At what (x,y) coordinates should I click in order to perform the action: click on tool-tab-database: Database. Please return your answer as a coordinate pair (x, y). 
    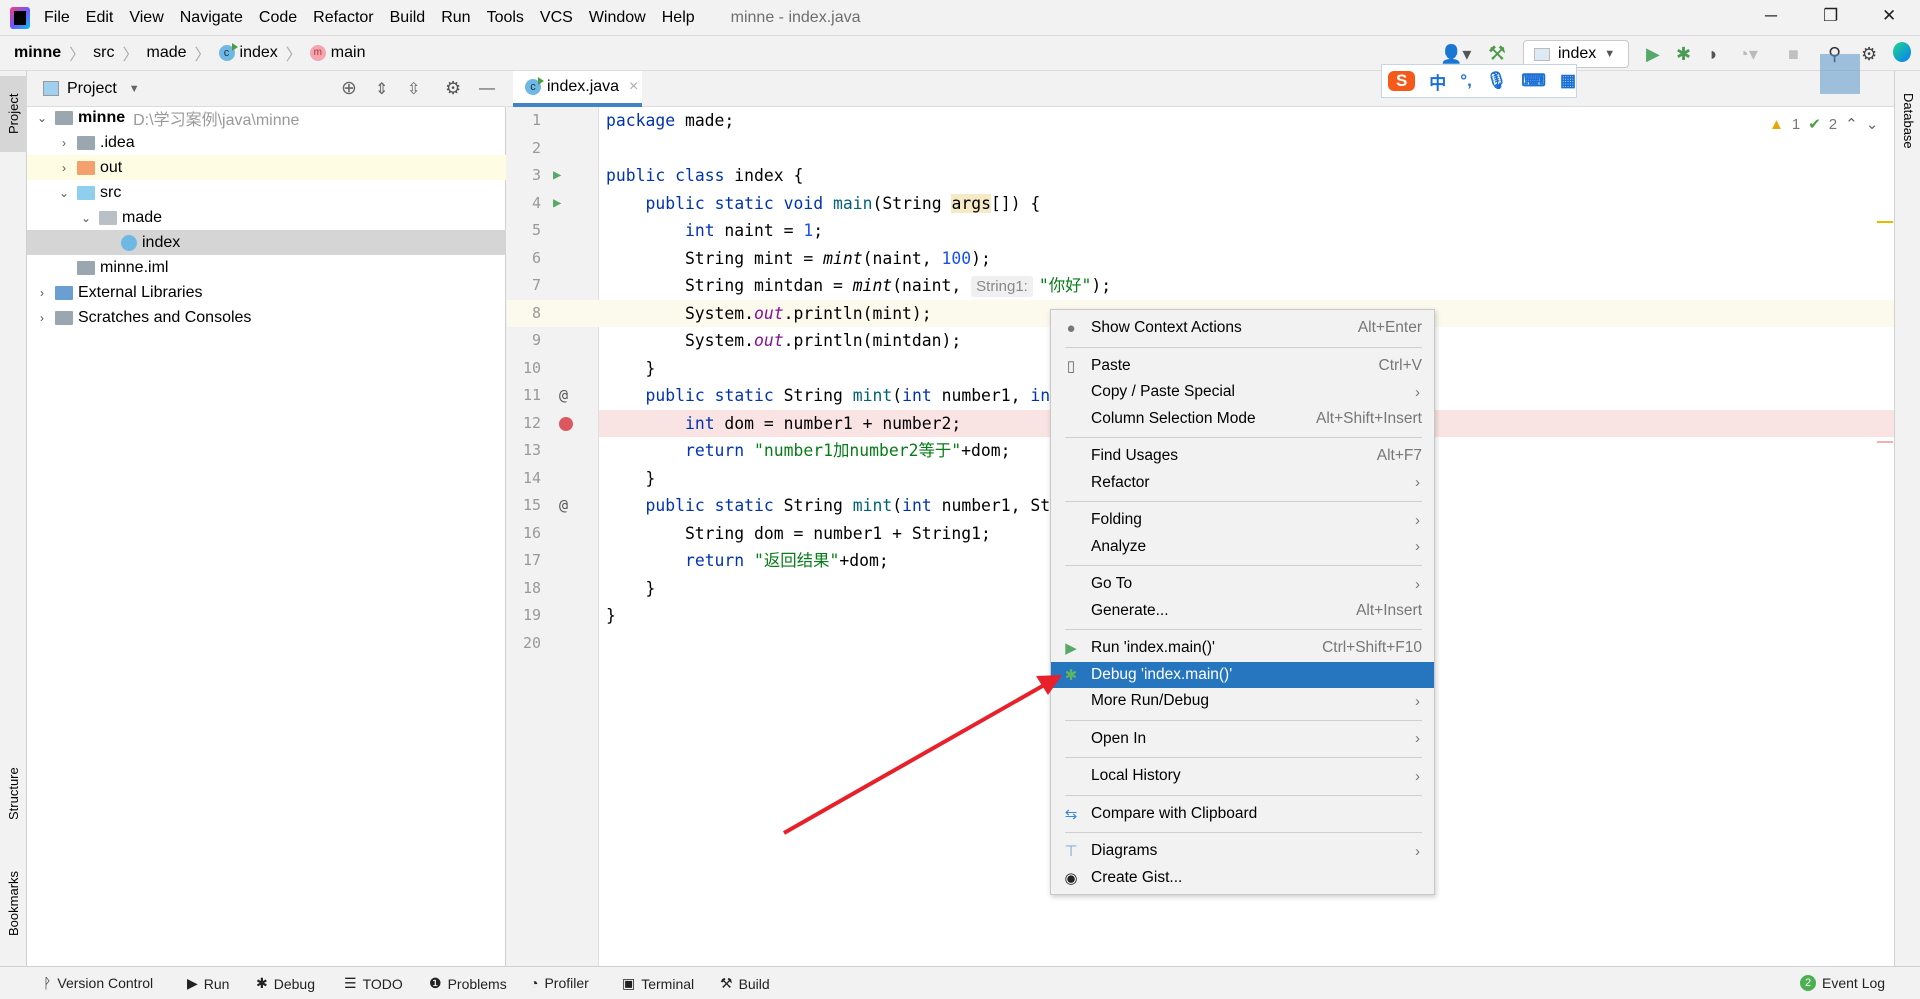
    Looking at the image, I should click on (1907, 121).